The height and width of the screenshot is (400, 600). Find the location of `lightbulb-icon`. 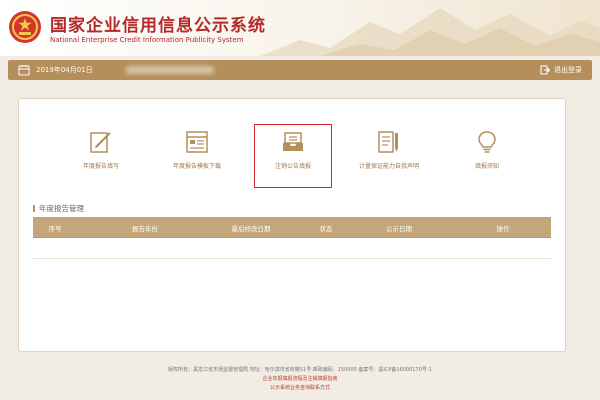

lightbulb-icon is located at coordinates (487, 142).